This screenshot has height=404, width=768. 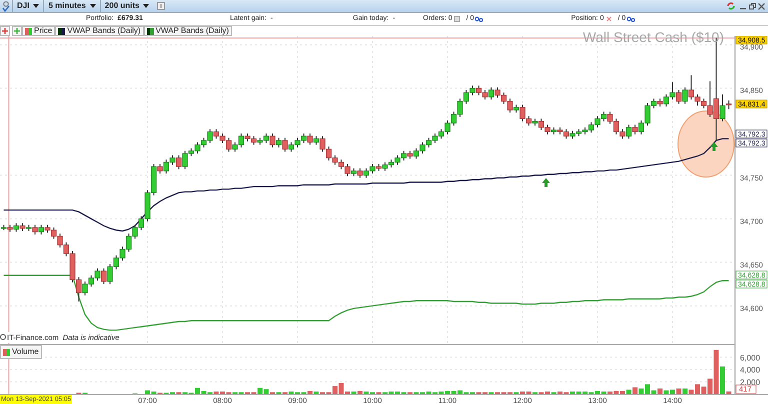 I want to click on axis-label: 4,000, so click(x=750, y=370).